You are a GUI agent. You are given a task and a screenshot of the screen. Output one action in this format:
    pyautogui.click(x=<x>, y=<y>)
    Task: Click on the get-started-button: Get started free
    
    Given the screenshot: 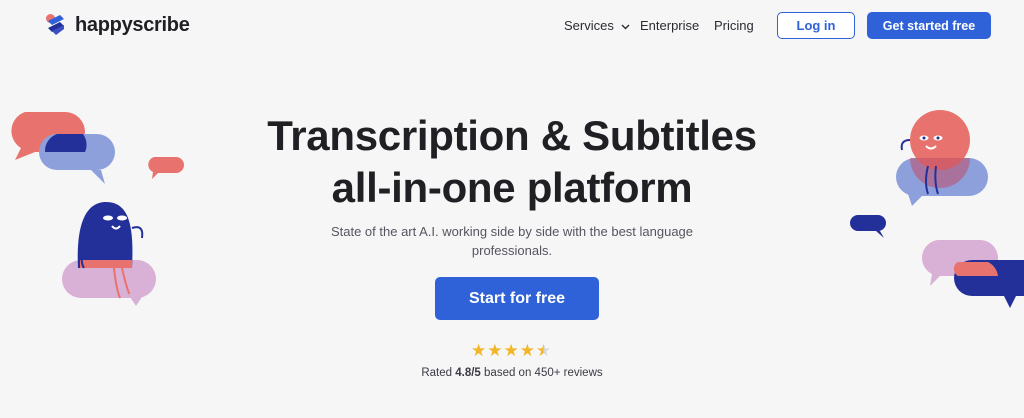 What is the action you would take?
    pyautogui.click(x=929, y=25)
    